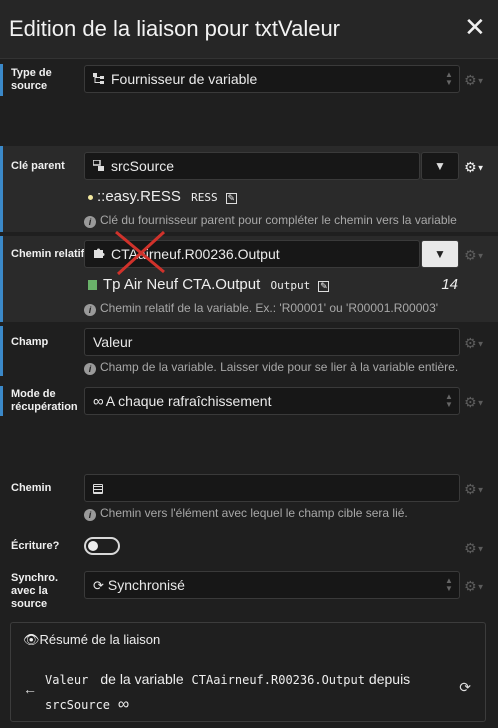  I want to click on source-type-settings-icon: ⚙▼, so click(478, 80).